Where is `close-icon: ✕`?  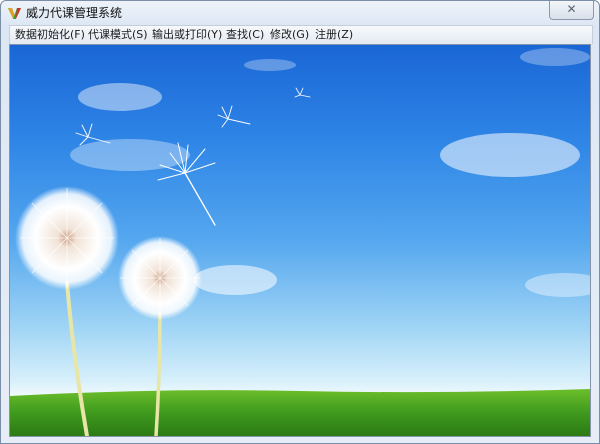 close-icon: ✕ is located at coordinates (571, 9).